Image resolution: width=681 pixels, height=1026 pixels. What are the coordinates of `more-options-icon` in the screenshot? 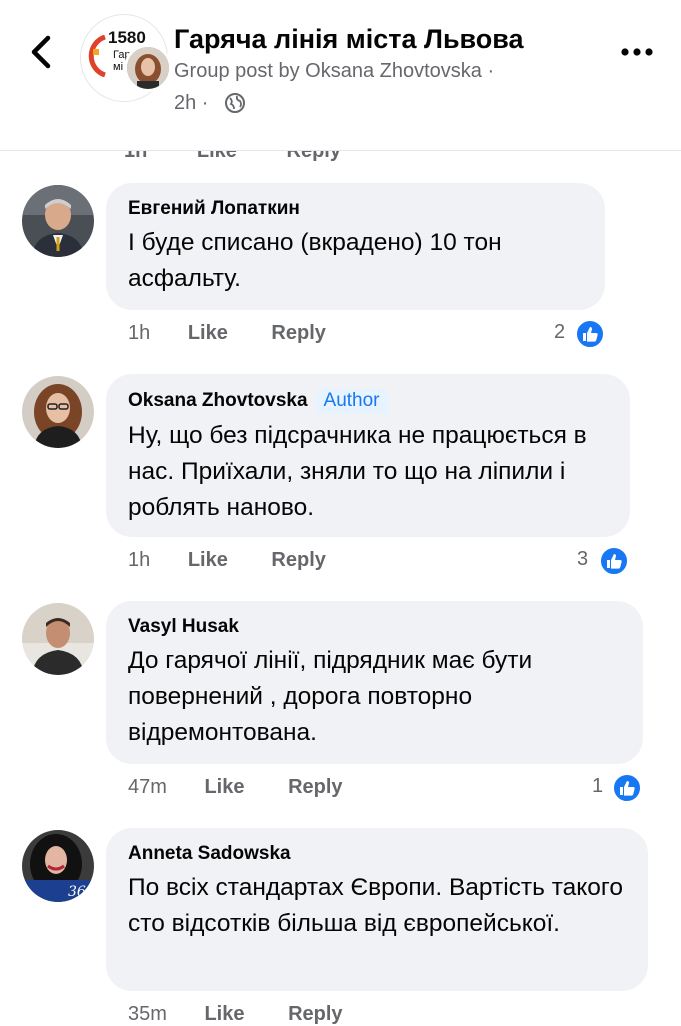 It's located at (637, 52).